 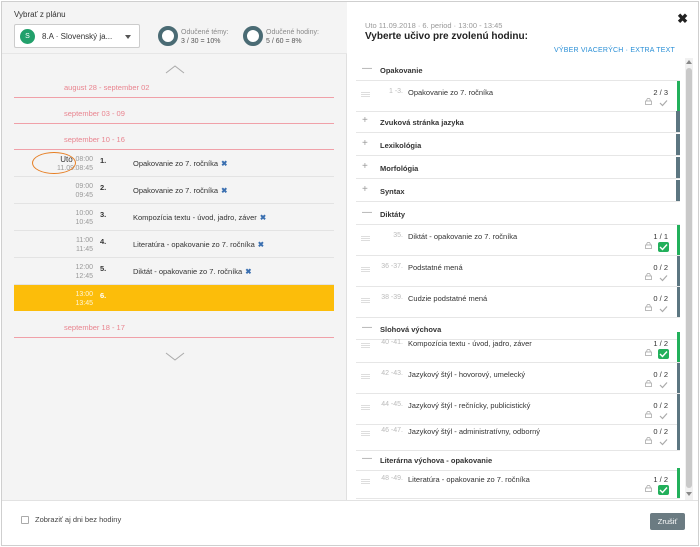 I want to click on week-row: september 10 - 16, so click(x=174, y=141).